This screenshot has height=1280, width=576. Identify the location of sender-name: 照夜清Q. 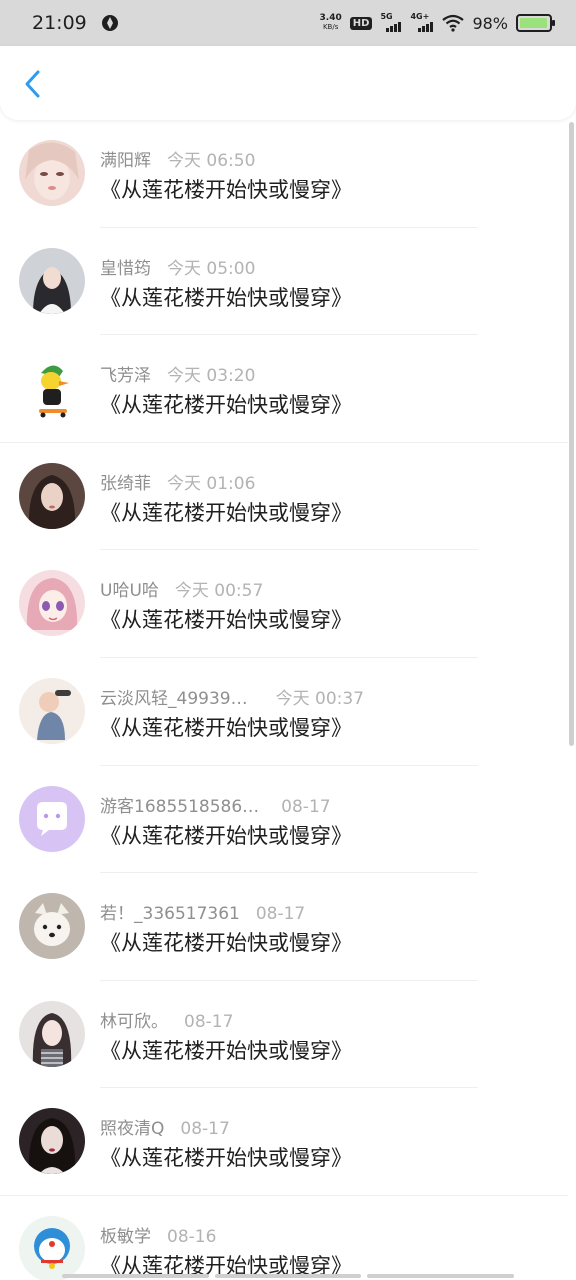
(132, 1126).